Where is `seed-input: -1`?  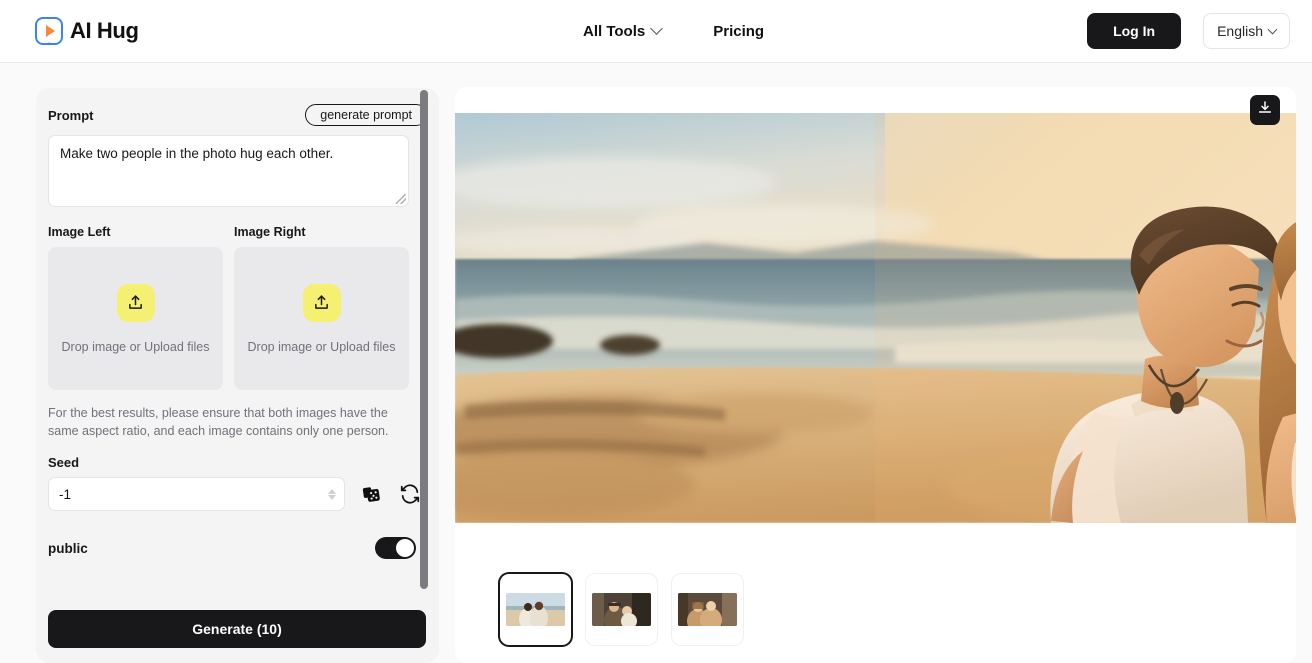
seed-input: -1 is located at coordinates (196, 494).